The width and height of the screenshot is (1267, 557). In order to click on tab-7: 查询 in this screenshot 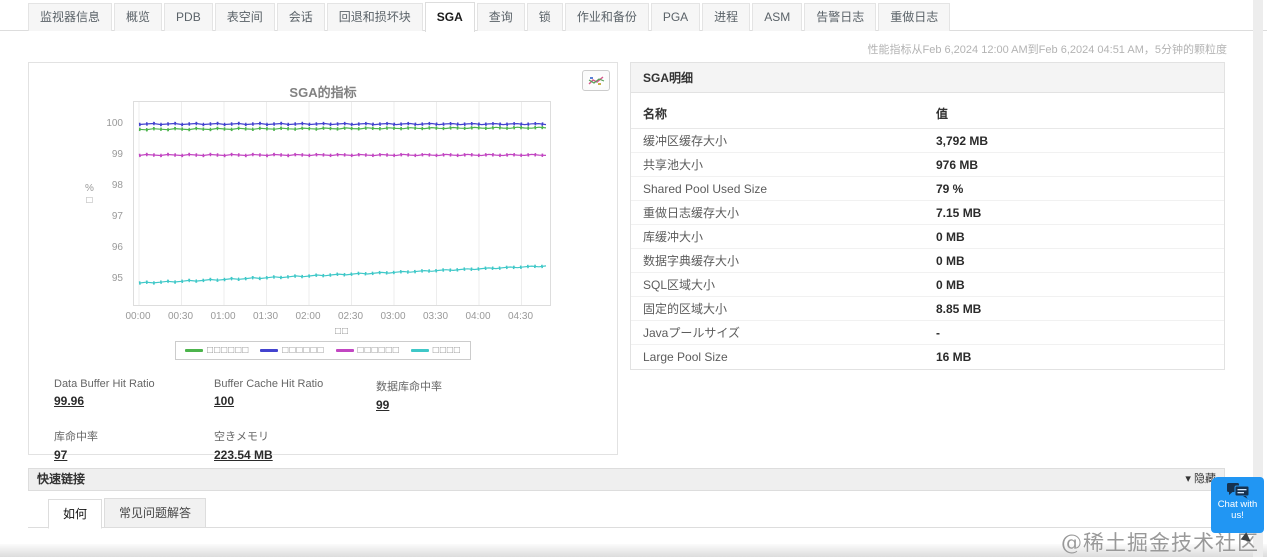, I will do `click(500, 17)`.